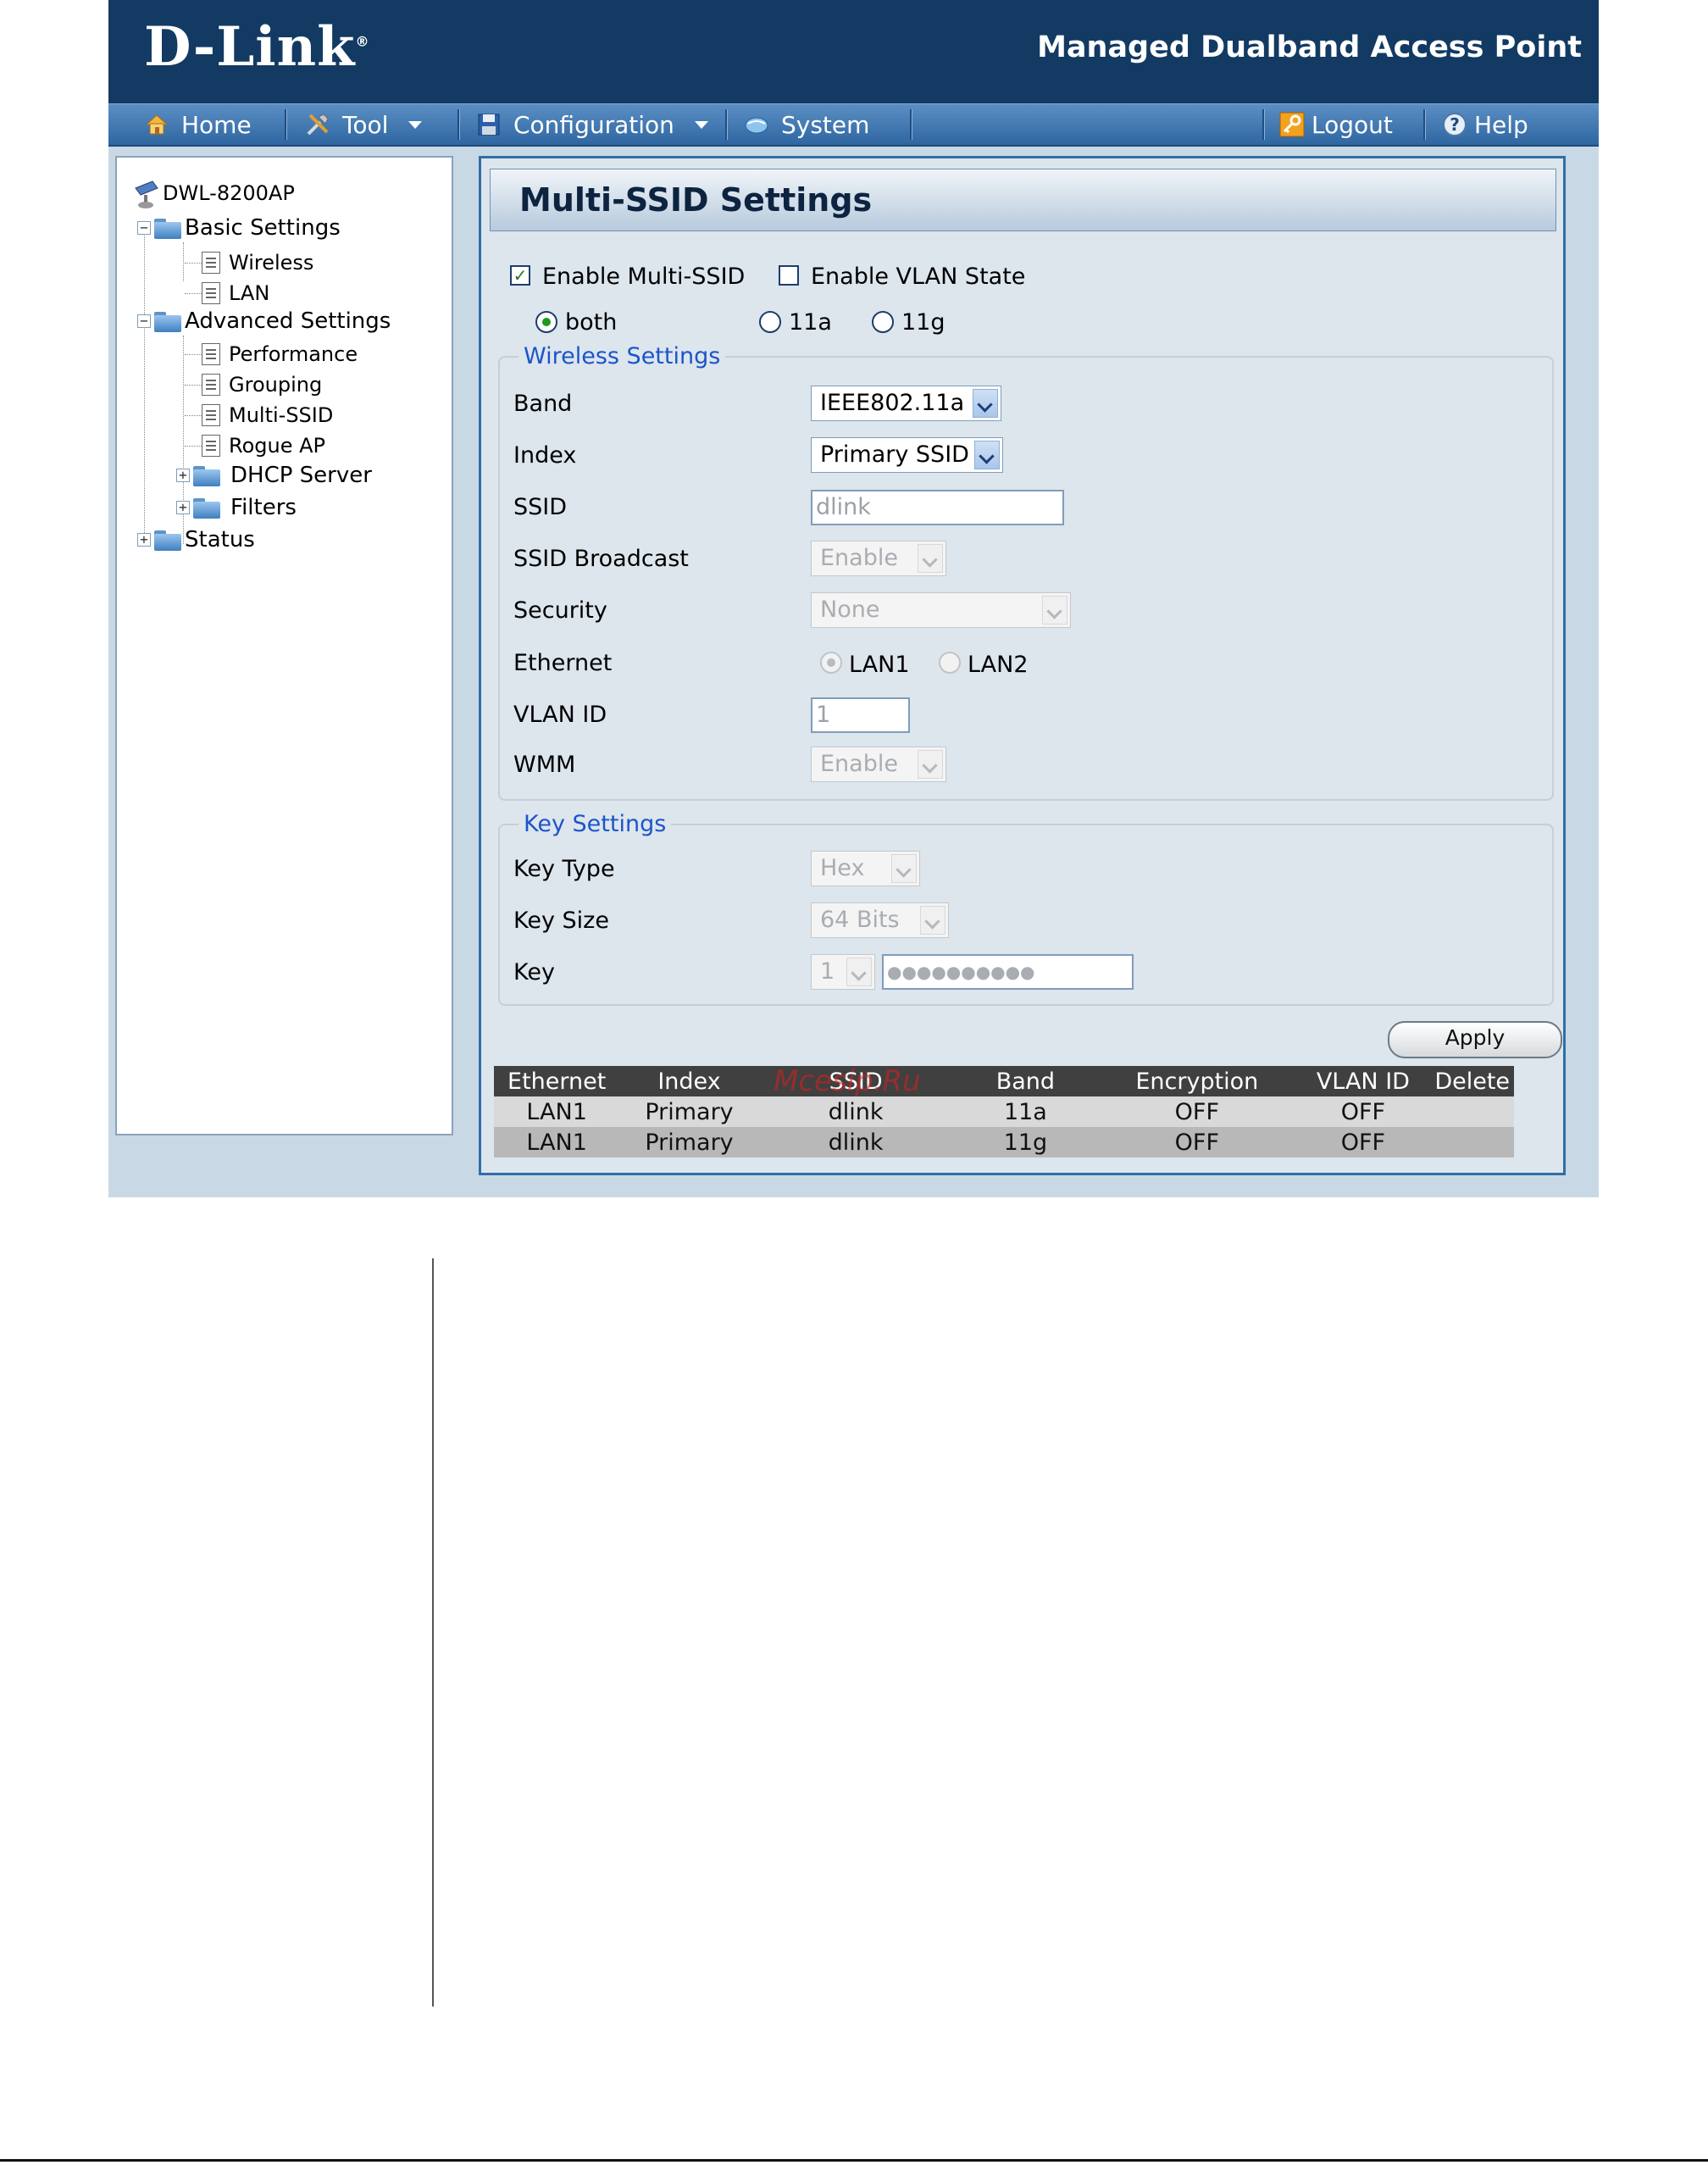  What do you see at coordinates (1475, 1039) in the screenshot?
I see `apply-button: Apply` at bounding box center [1475, 1039].